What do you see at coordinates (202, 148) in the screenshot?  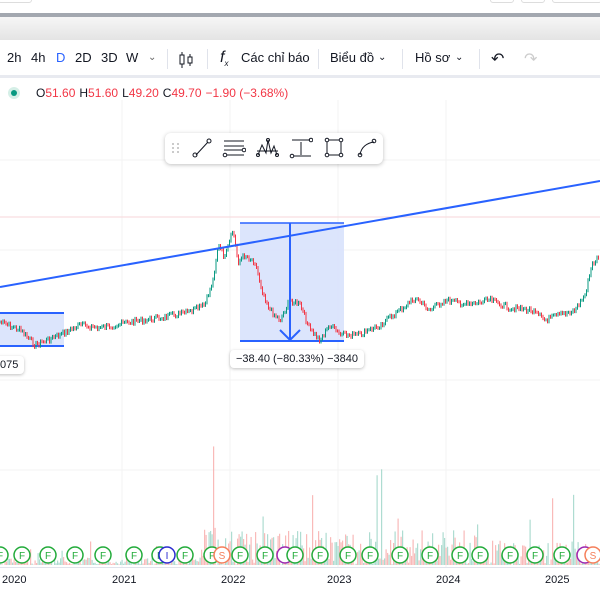 I see `trend-line-tool-icon` at bounding box center [202, 148].